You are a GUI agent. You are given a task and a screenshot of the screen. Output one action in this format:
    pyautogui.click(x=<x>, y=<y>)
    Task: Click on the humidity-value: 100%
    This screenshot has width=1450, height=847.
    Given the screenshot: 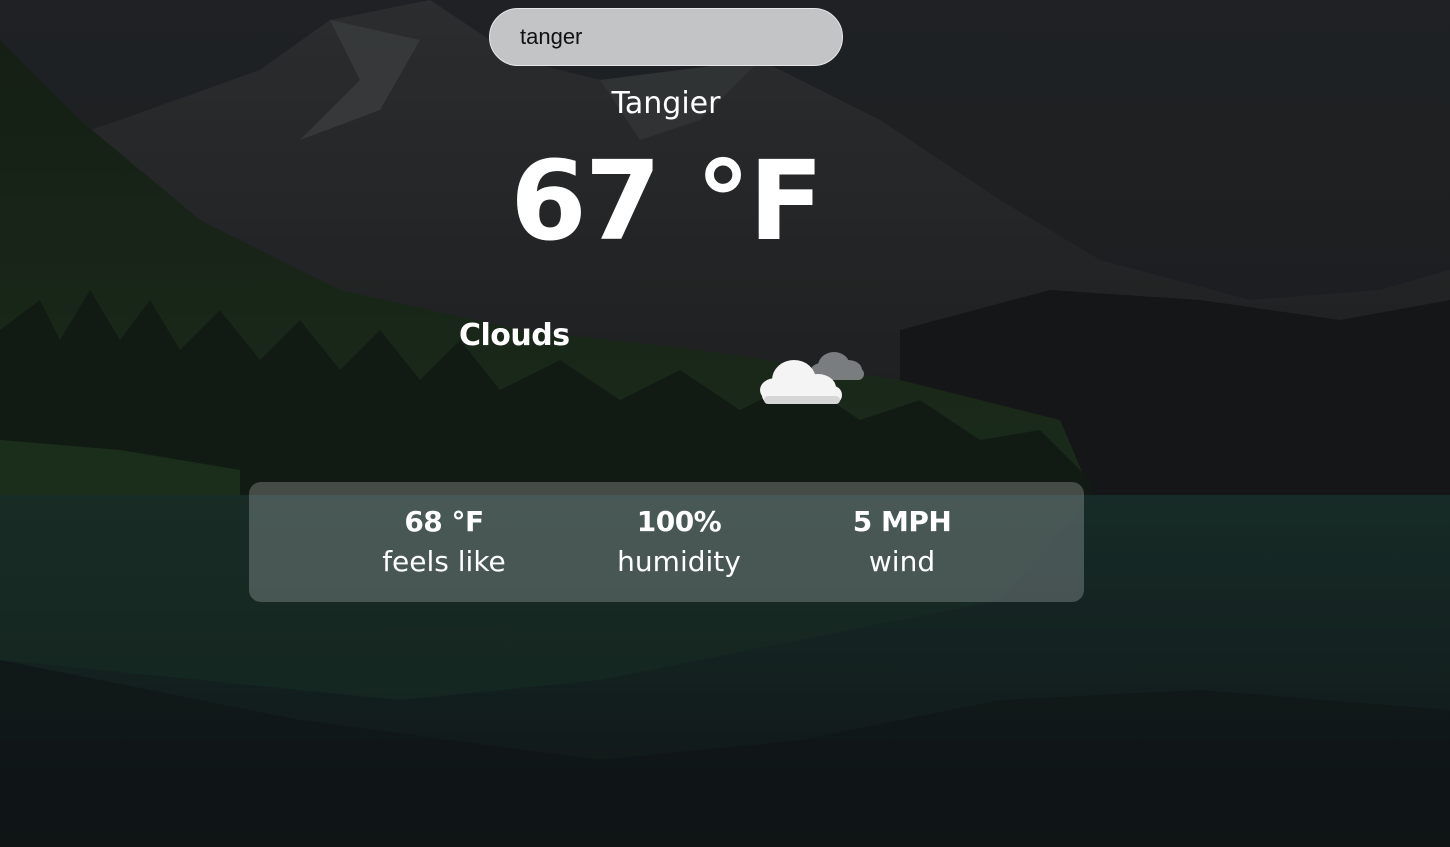 What is the action you would take?
    pyautogui.click(x=679, y=521)
    